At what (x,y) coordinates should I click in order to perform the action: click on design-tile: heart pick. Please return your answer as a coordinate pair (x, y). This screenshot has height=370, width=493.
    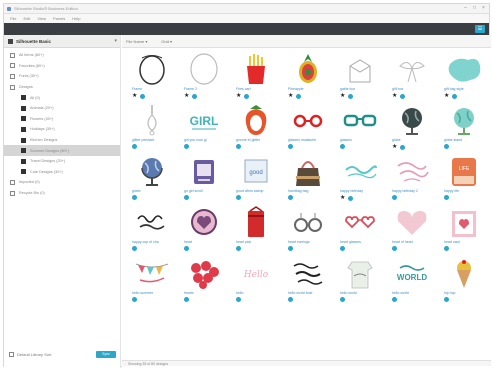
    Looking at the image, I should click on (256, 230).